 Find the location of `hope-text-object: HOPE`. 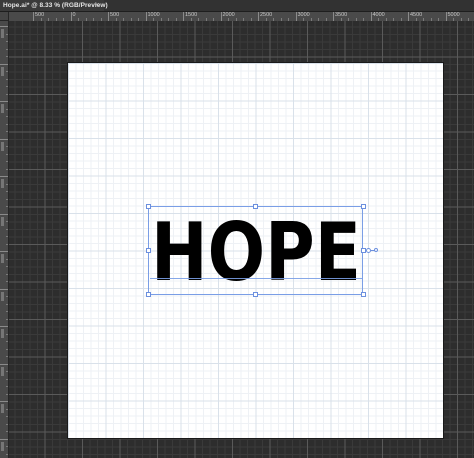

hope-text-object: HOPE is located at coordinates (256, 250).